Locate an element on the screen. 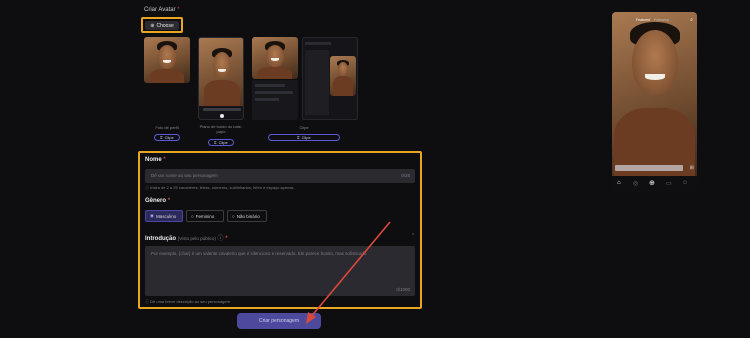  choose-button: ⊕ Choose is located at coordinates (162, 25).